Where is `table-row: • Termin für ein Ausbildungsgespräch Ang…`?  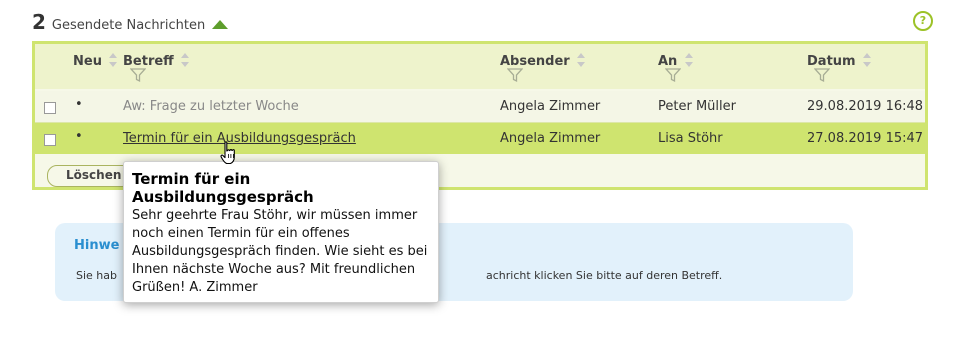 table-row: • Termin für ein Ausbildungsgespräch Ang… is located at coordinates (480, 138).